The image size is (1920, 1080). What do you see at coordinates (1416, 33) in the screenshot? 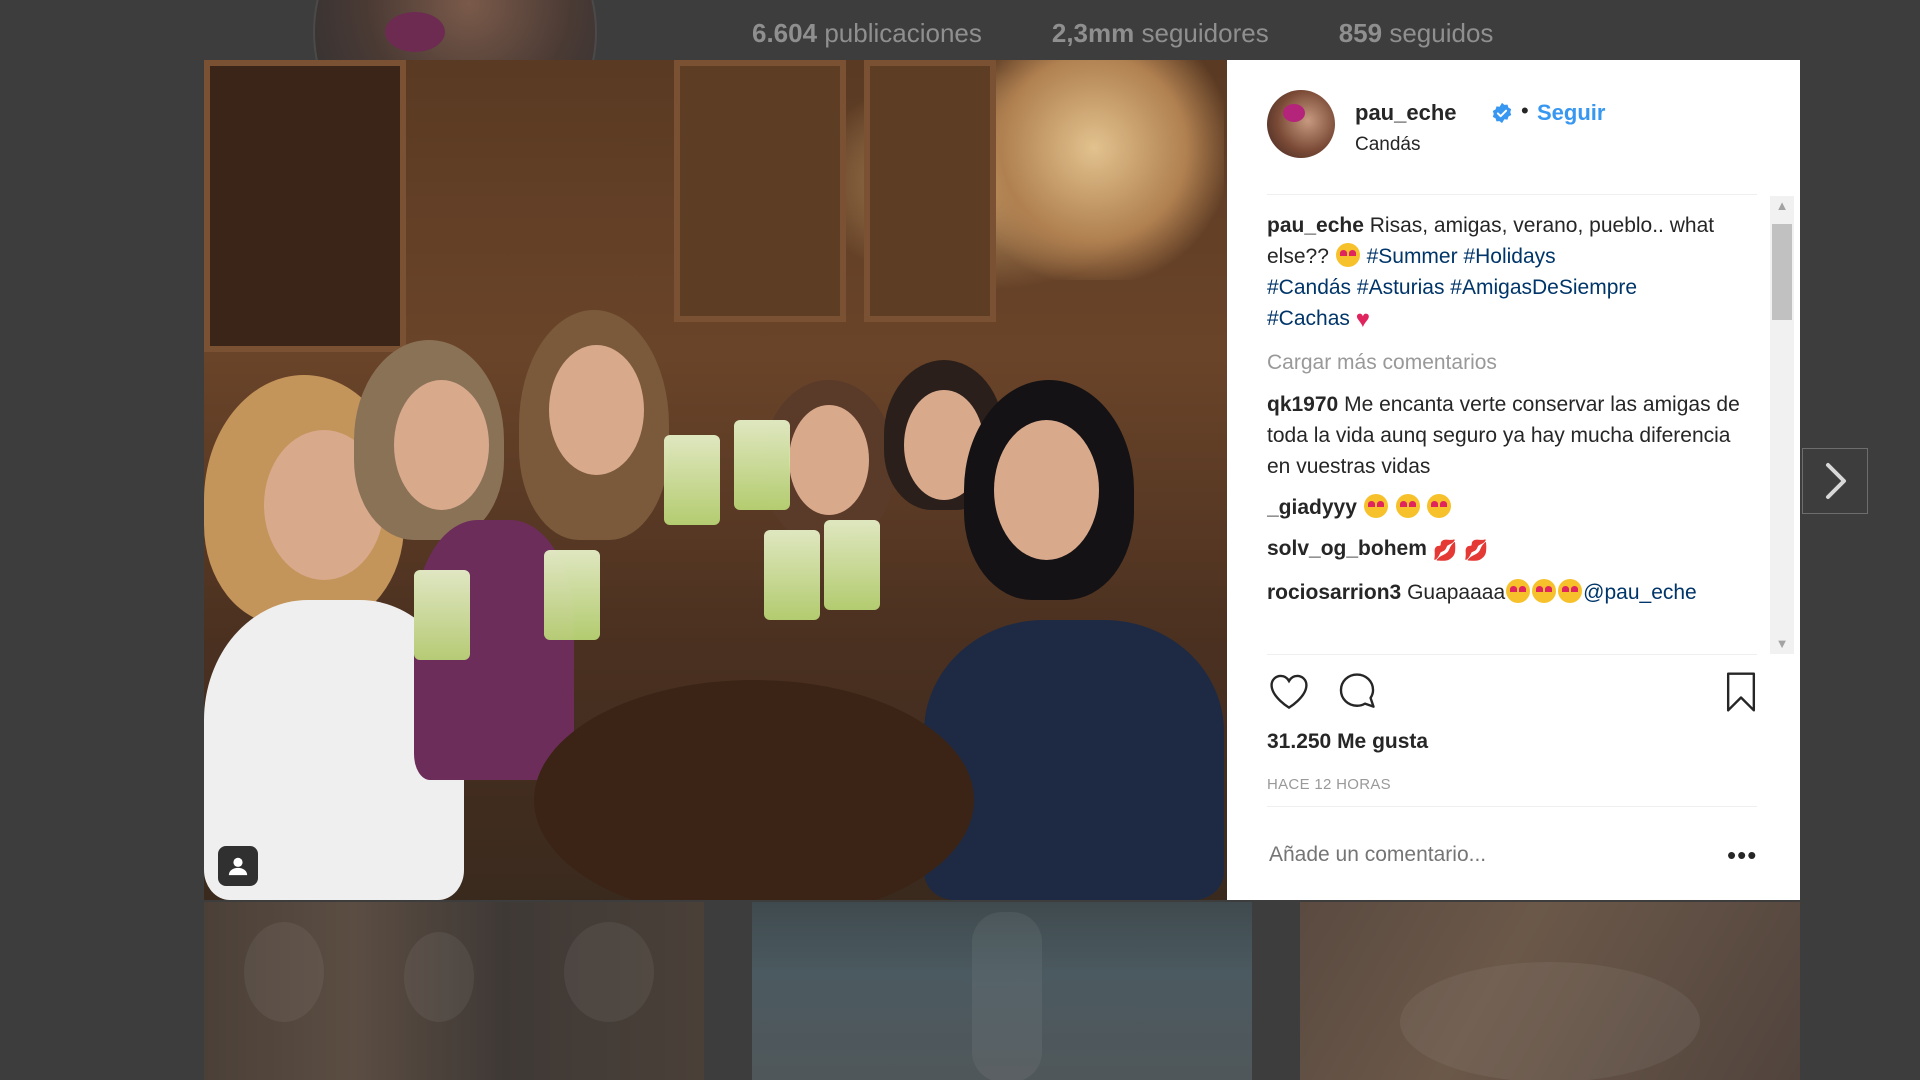
I see `stat-following: 859 seguidos` at bounding box center [1416, 33].